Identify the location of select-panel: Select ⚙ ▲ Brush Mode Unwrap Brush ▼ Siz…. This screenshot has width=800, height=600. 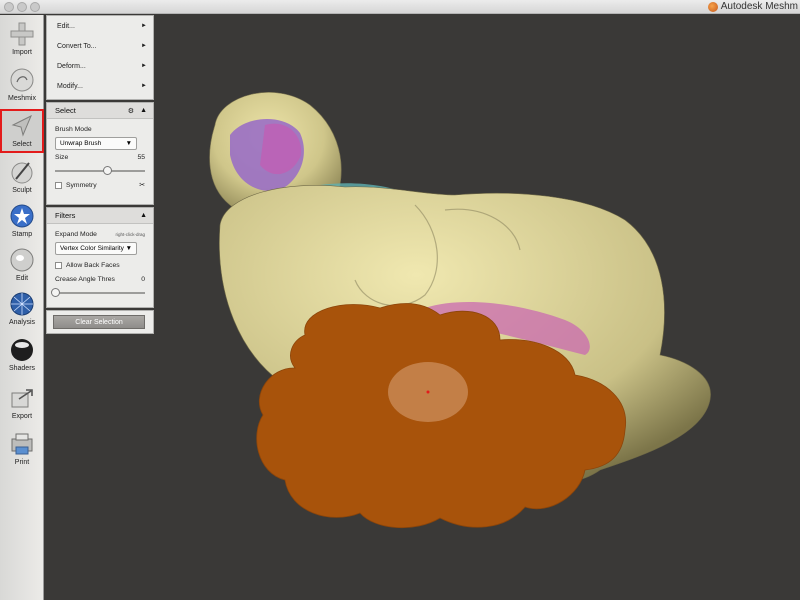
(100, 153).